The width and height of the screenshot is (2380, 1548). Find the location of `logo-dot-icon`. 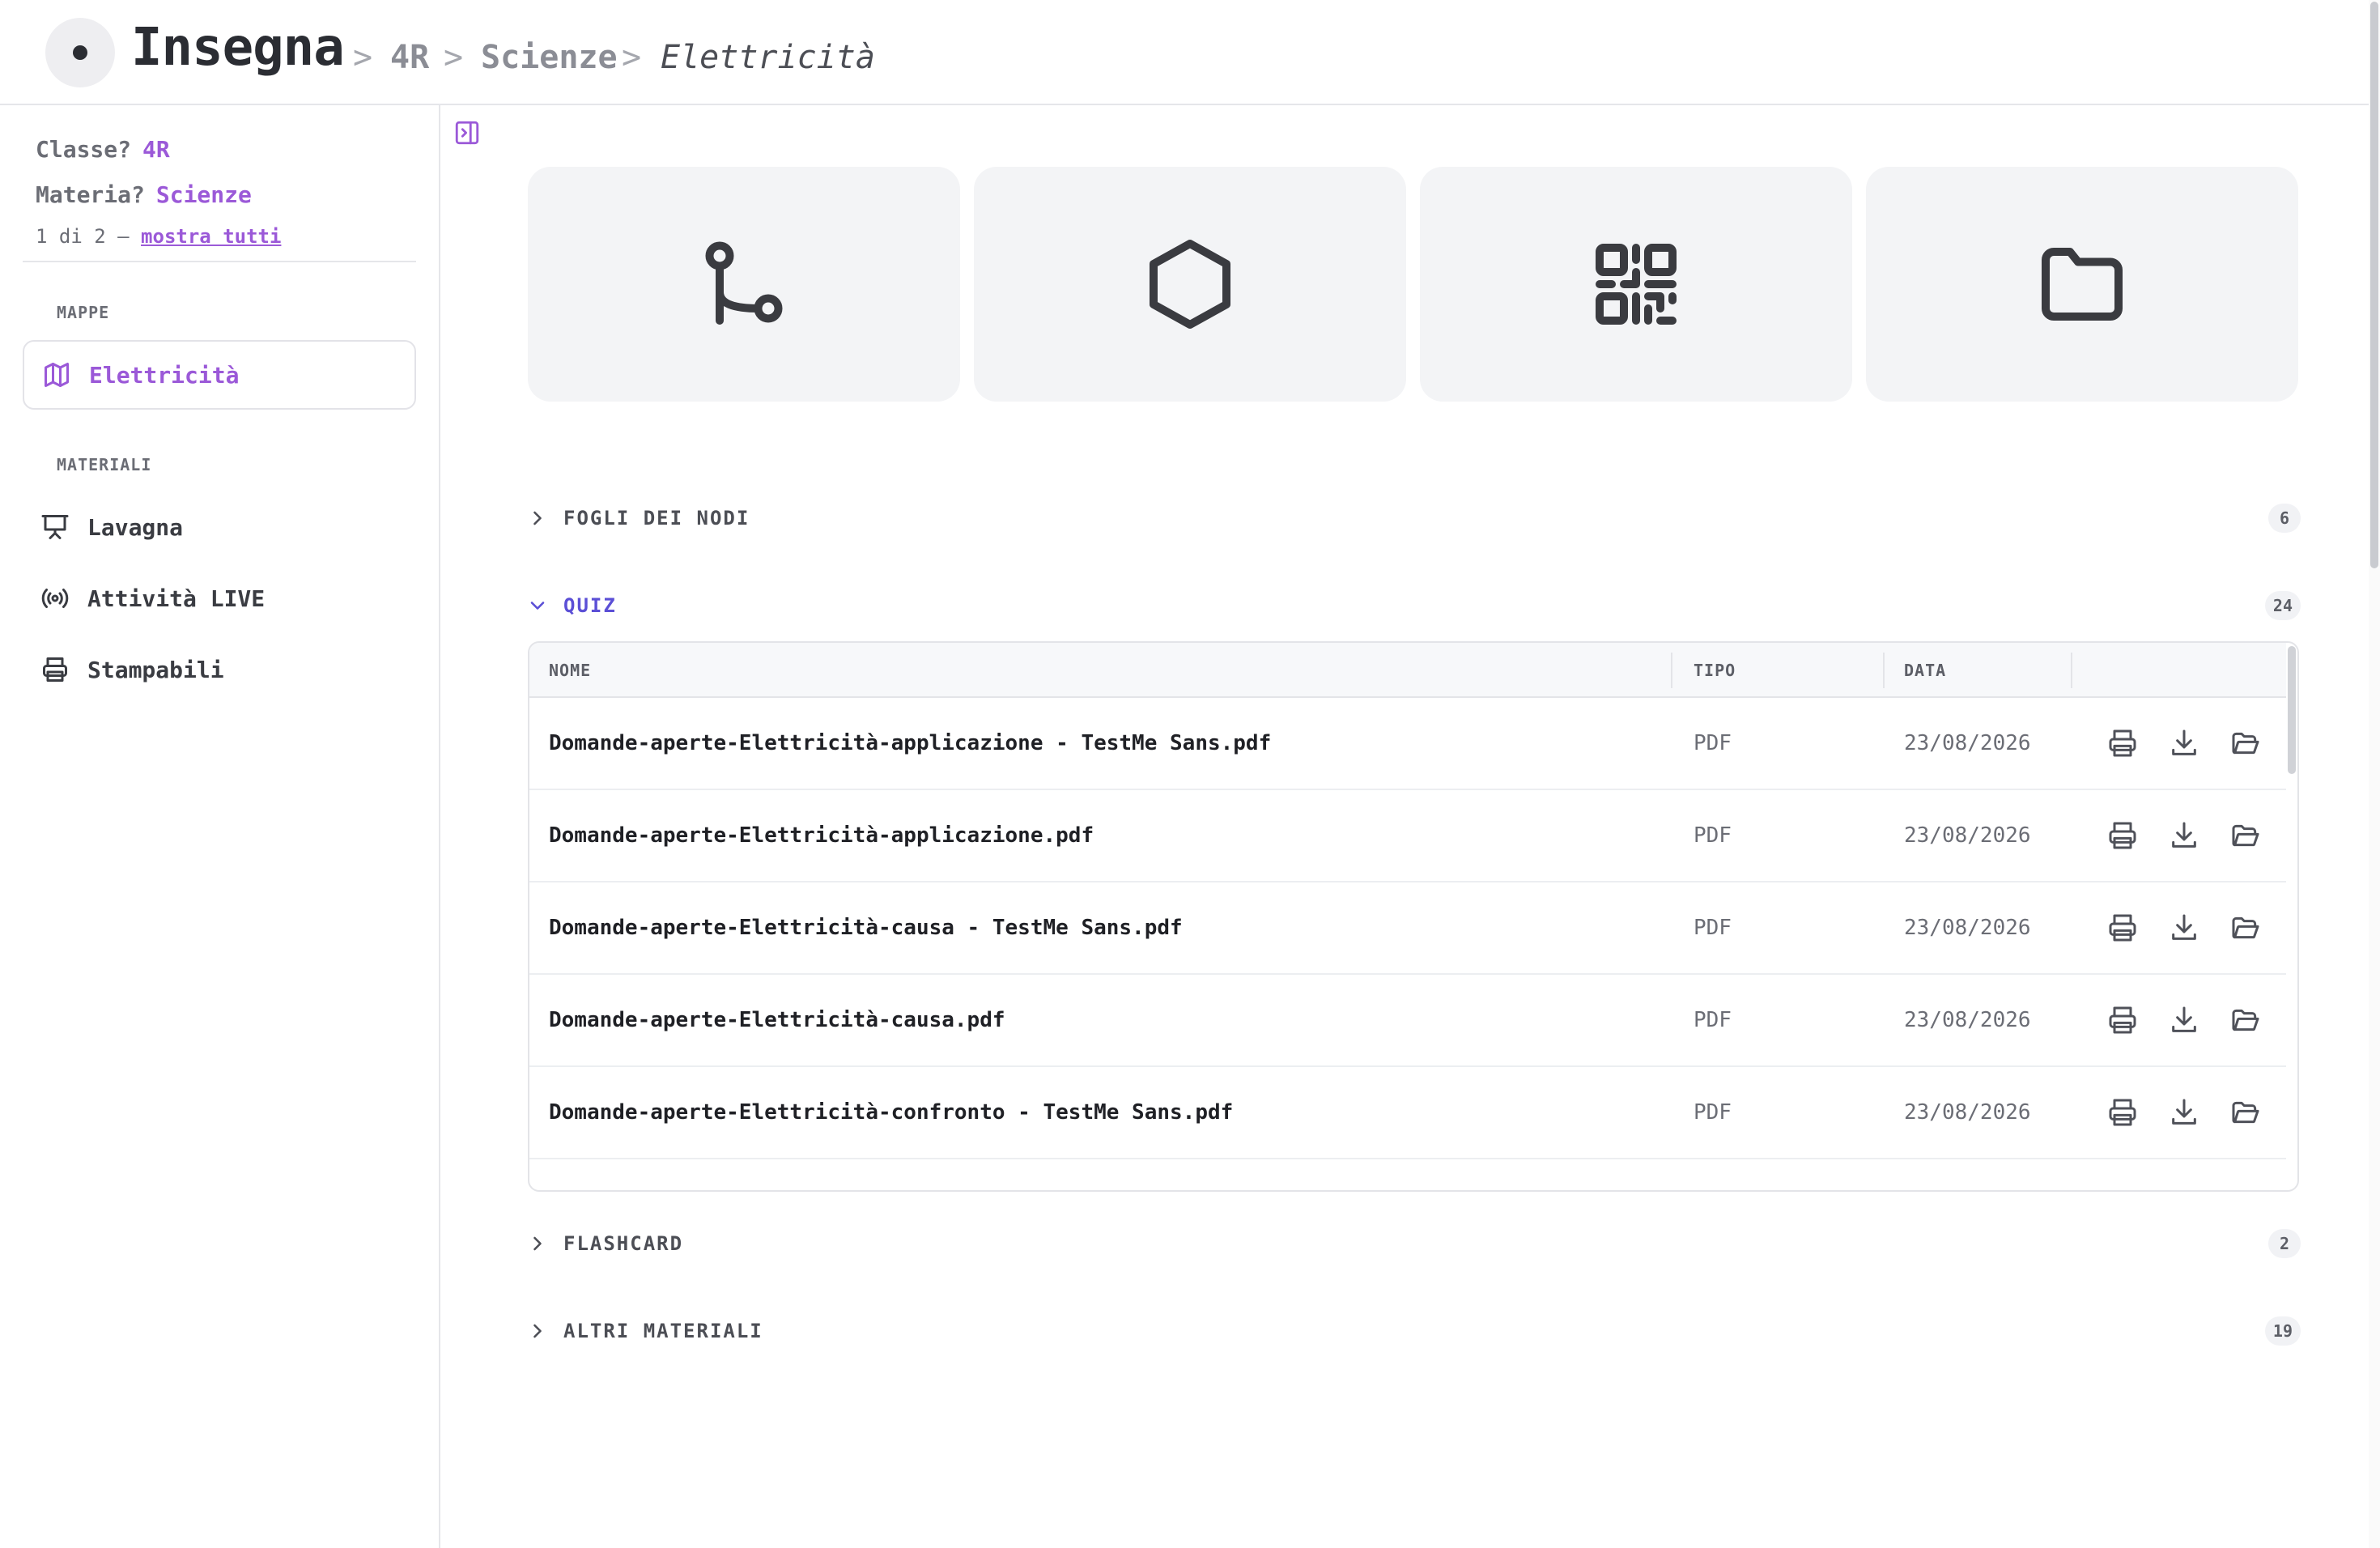

logo-dot-icon is located at coordinates (80, 53).